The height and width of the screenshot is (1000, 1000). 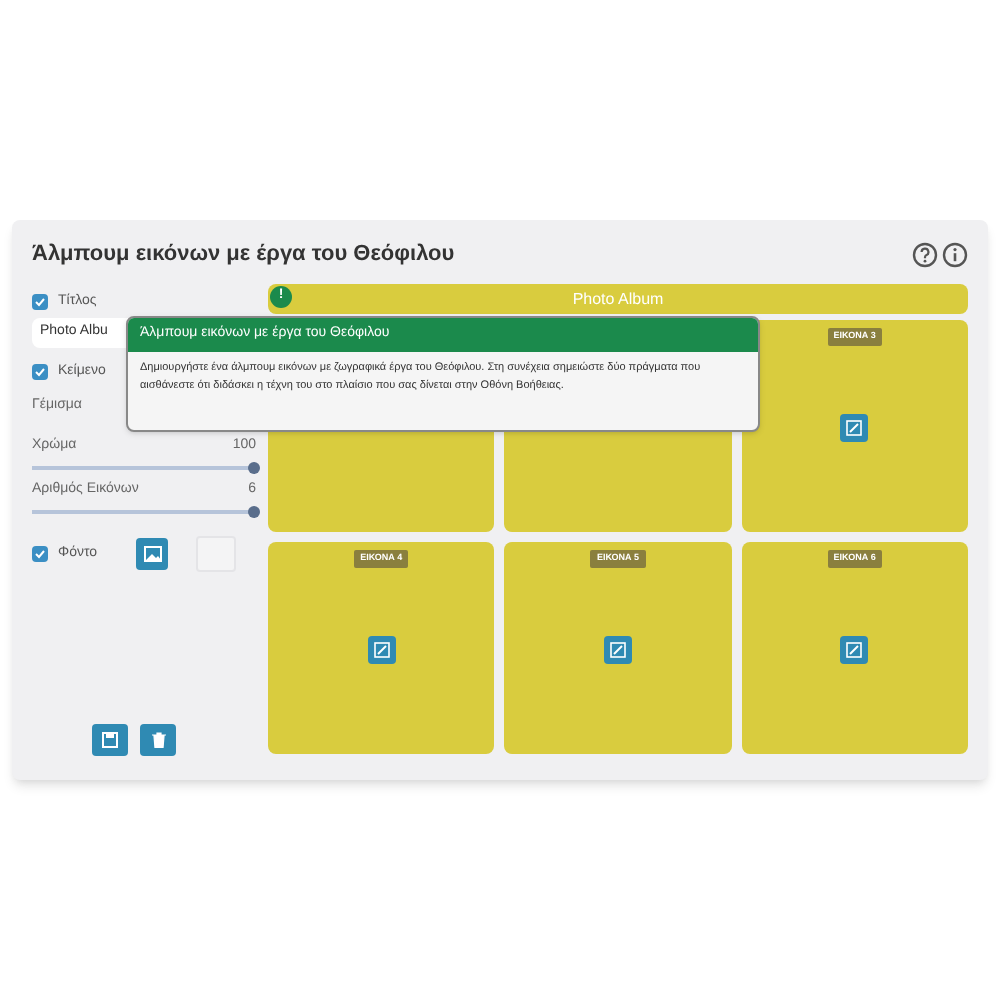 I want to click on window-title: Άλμπουμ εικόνων με έργα του Θεόφιλου, so click(x=243, y=254).